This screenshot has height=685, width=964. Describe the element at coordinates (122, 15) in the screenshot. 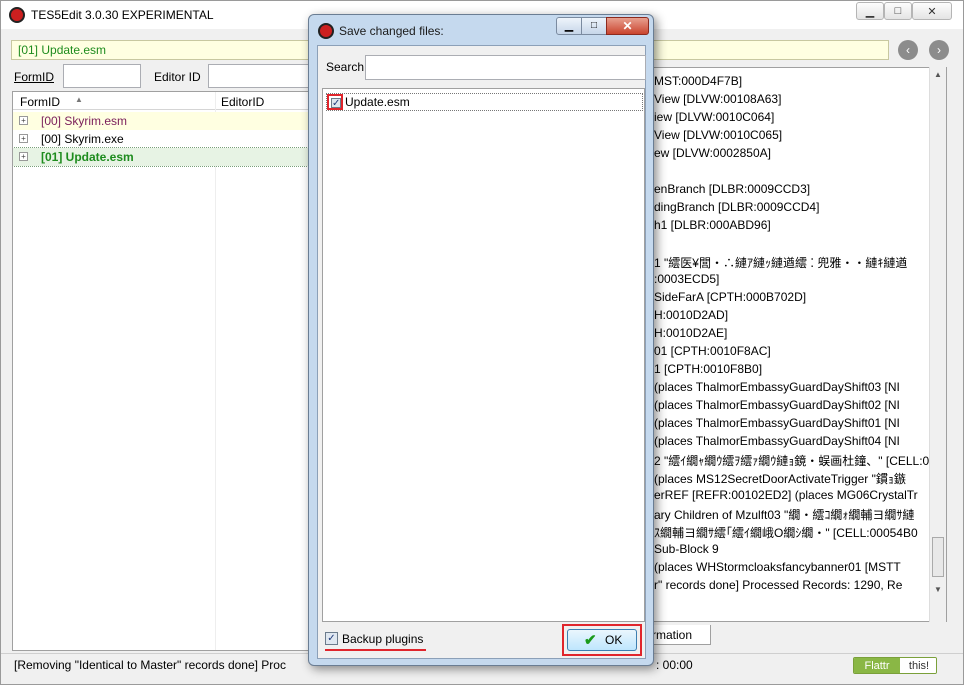

I see `window-title: TES5Edit 3.0.30 EXPERIMENTAL` at that location.